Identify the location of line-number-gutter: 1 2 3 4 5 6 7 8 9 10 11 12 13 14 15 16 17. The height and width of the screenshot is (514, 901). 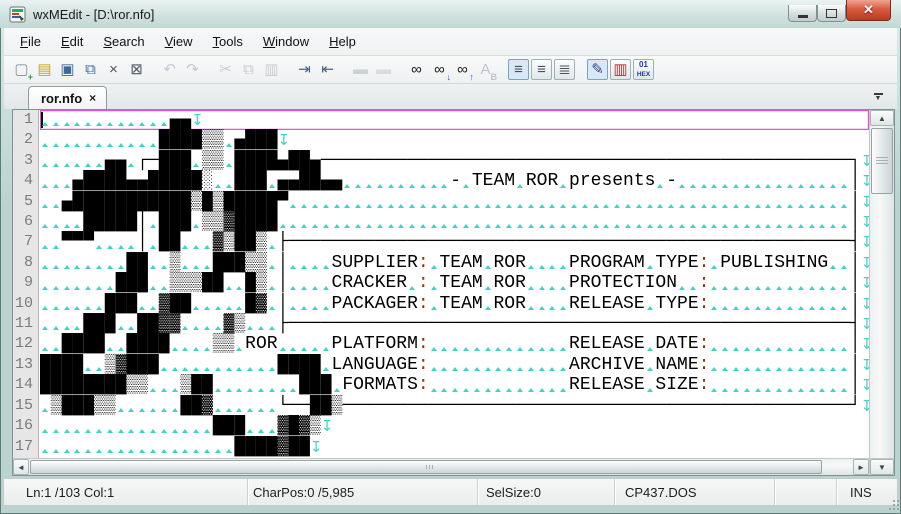
(26, 284).